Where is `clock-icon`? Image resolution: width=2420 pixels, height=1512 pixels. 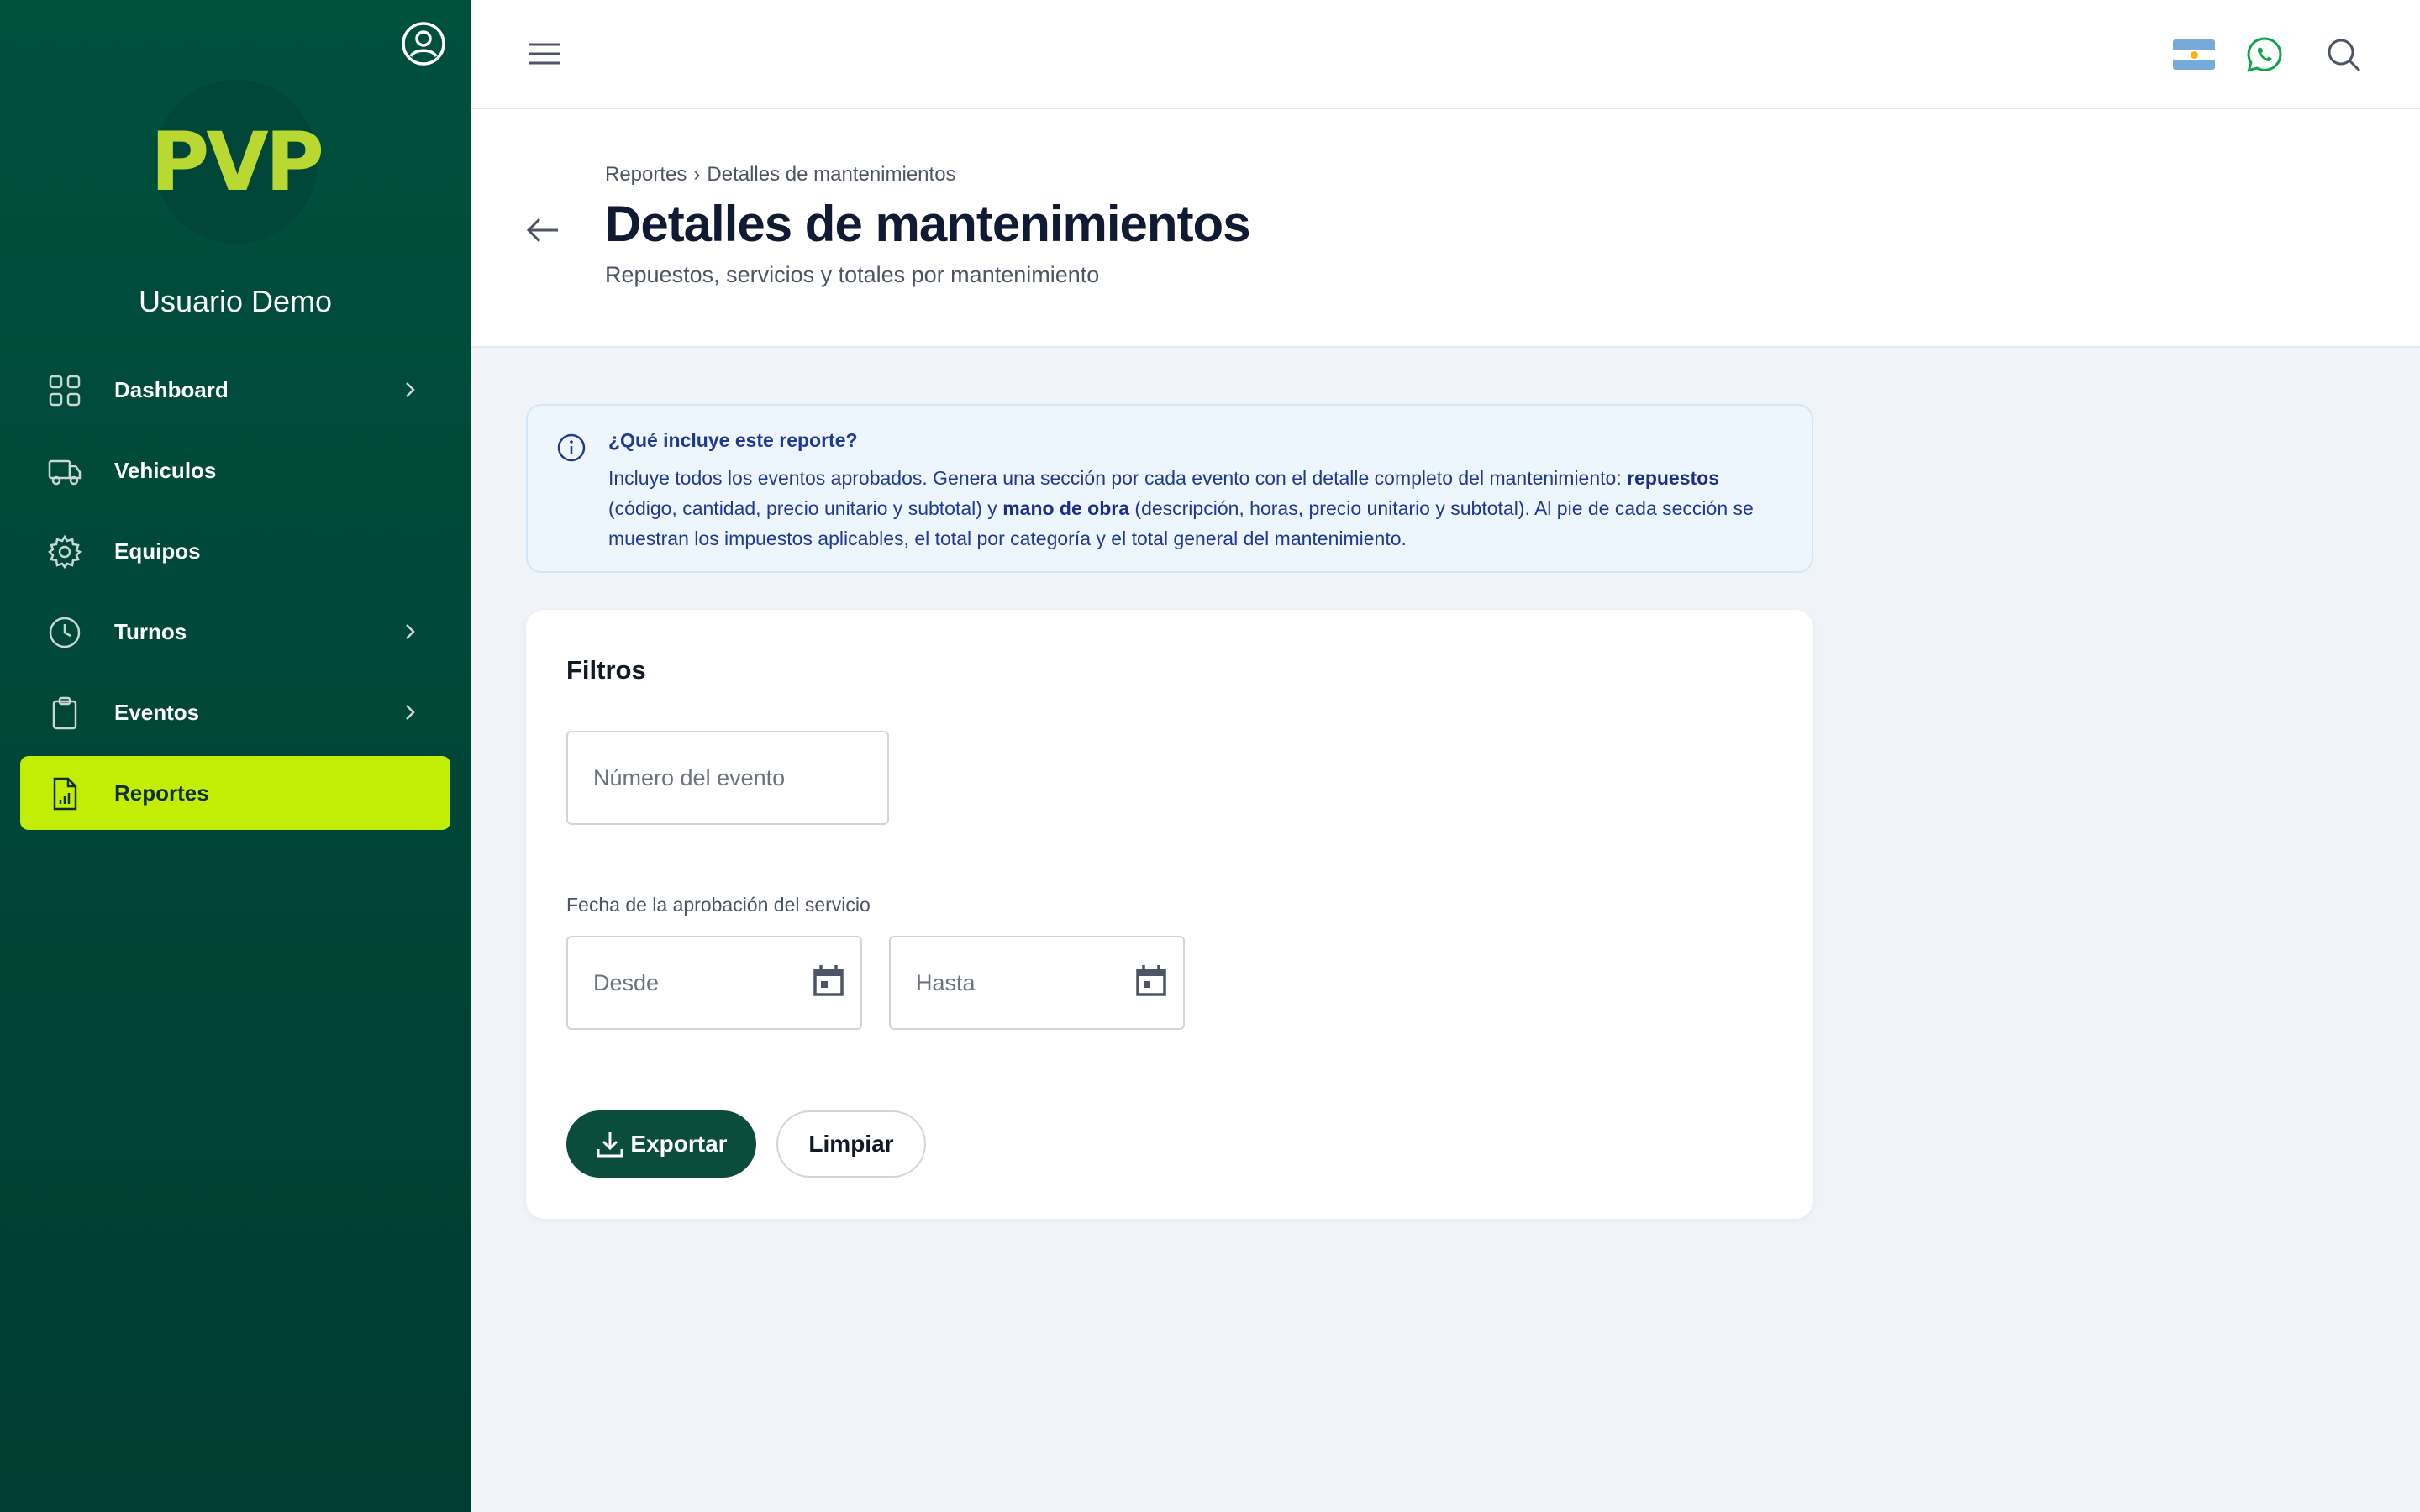
clock-icon is located at coordinates (65, 632).